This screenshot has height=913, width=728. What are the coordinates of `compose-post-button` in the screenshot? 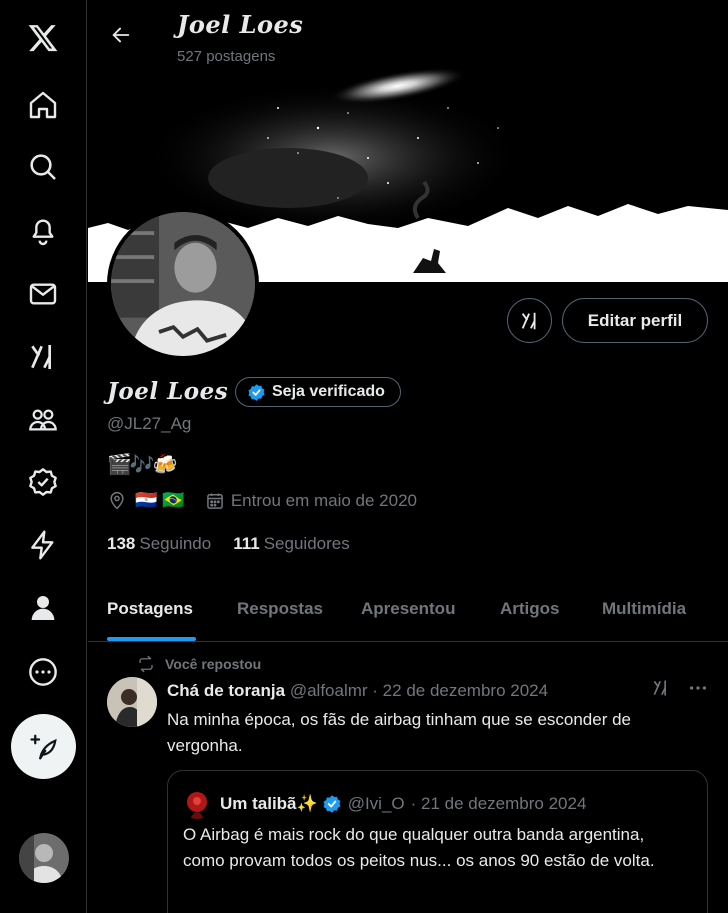 It's located at (43, 746).